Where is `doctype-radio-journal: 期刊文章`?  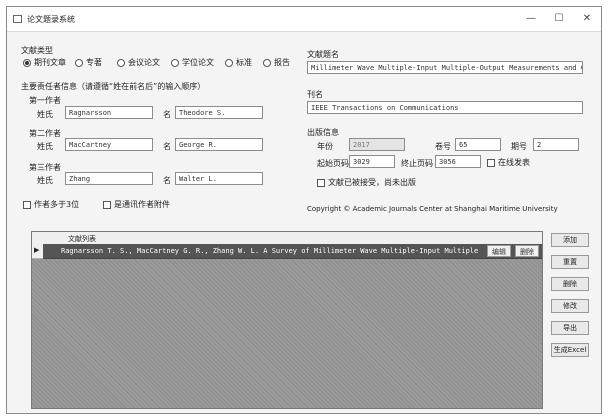
doctype-radio-journal: 期刊文章 is located at coordinates (44, 62).